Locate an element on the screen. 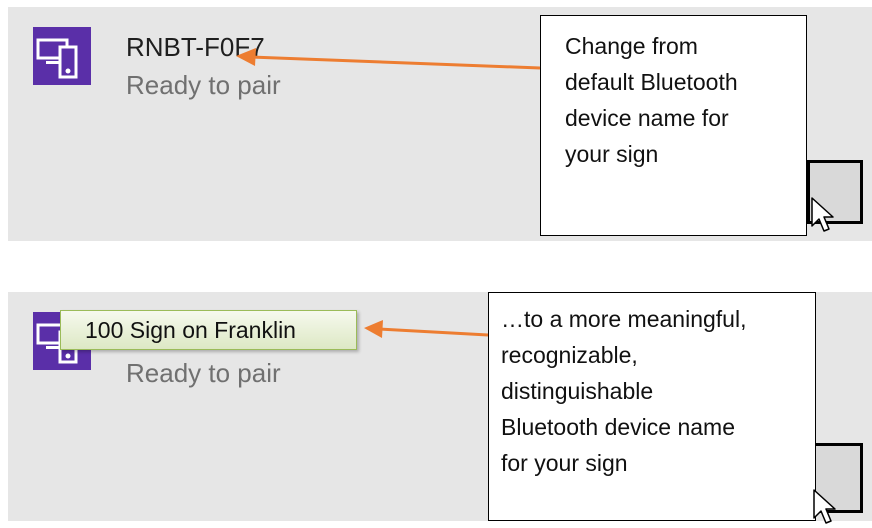 This screenshot has width=872, height=528. callout-line: …to a more meaningful, is located at coordinates (624, 319).